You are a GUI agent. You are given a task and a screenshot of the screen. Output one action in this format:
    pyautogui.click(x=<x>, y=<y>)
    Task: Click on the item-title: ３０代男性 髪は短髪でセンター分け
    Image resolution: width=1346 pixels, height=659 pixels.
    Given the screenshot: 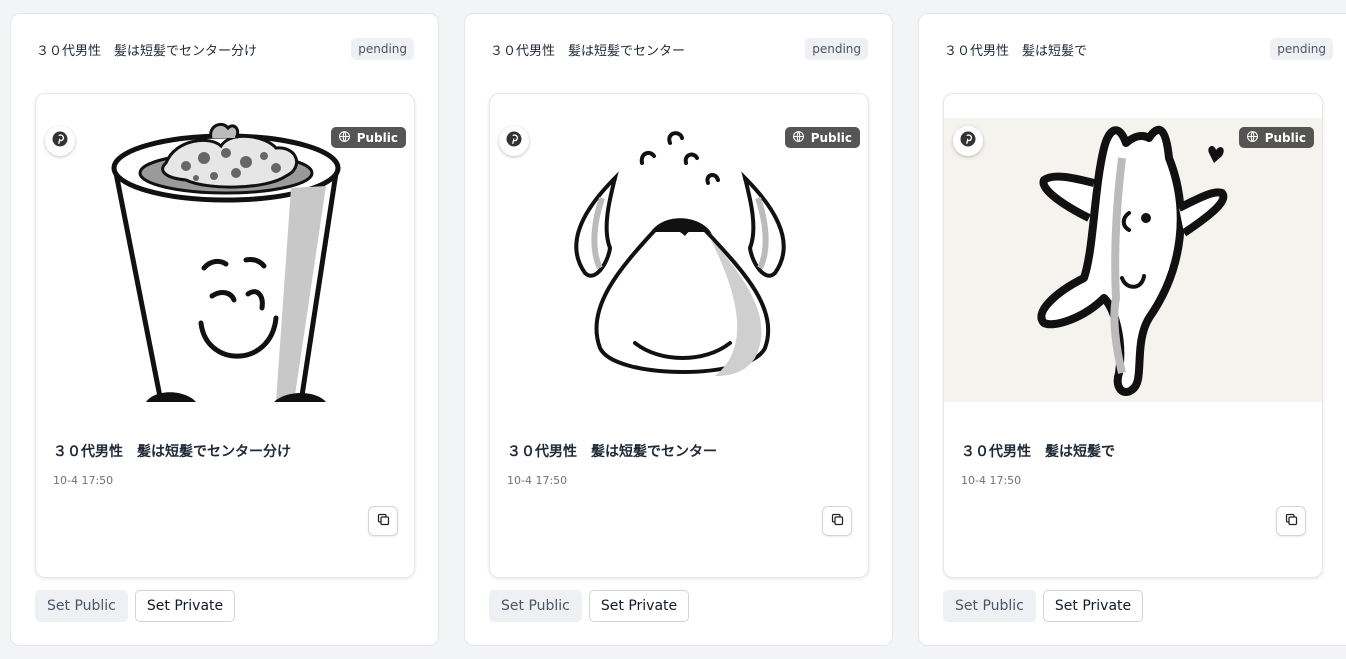 What is the action you would take?
    pyautogui.click(x=172, y=452)
    